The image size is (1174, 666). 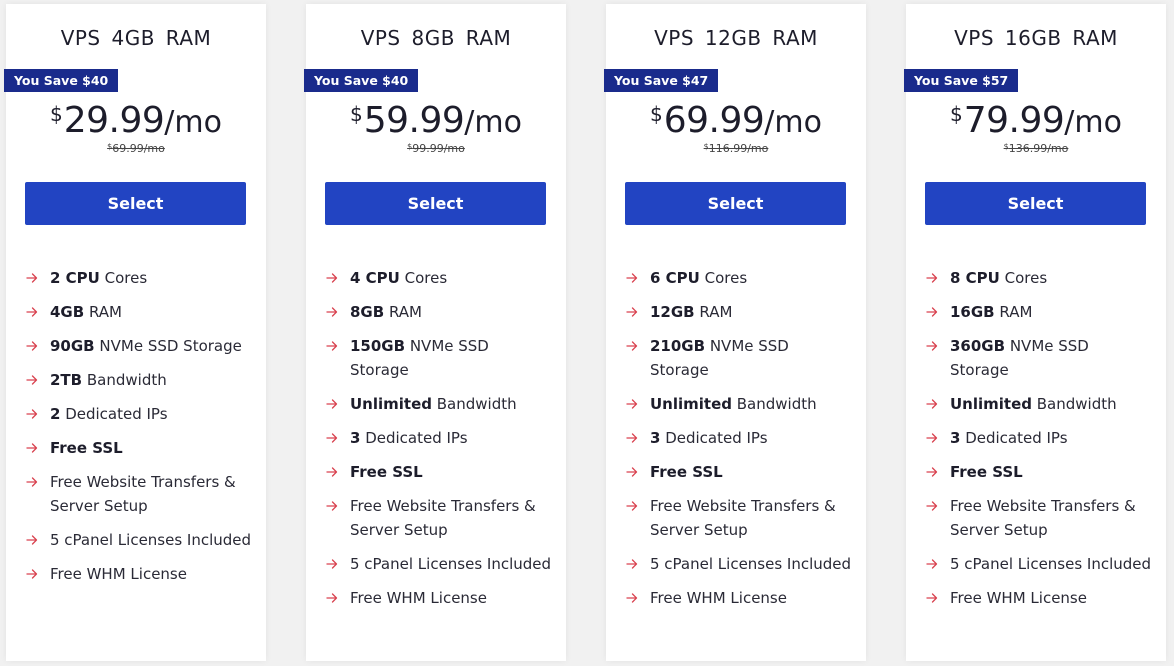 What do you see at coordinates (736, 38) in the screenshot?
I see `plan-title: VPS 12GB RAM` at bounding box center [736, 38].